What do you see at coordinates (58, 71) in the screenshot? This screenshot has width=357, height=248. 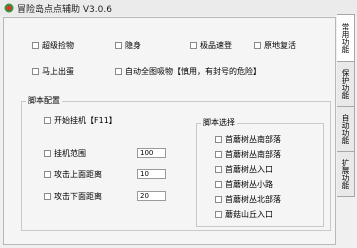 I see `option-label: 马上出蛋` at bounding box center [58, 71].